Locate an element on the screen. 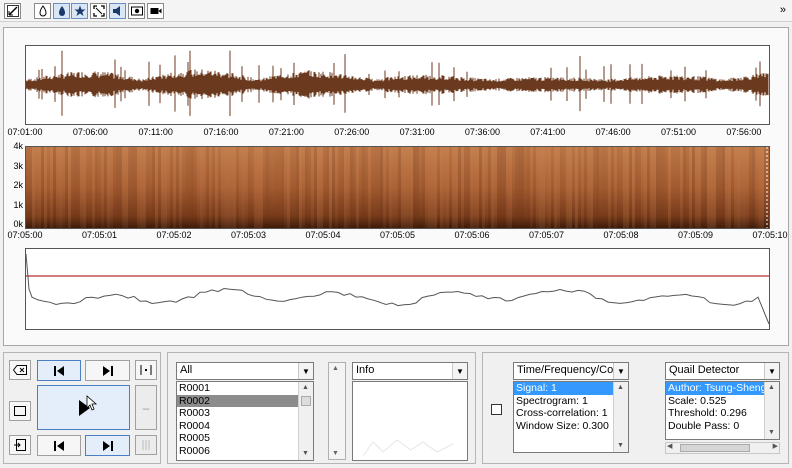  detector-setting-item: Double Pass: 0 is located at coordinates (722, 426).